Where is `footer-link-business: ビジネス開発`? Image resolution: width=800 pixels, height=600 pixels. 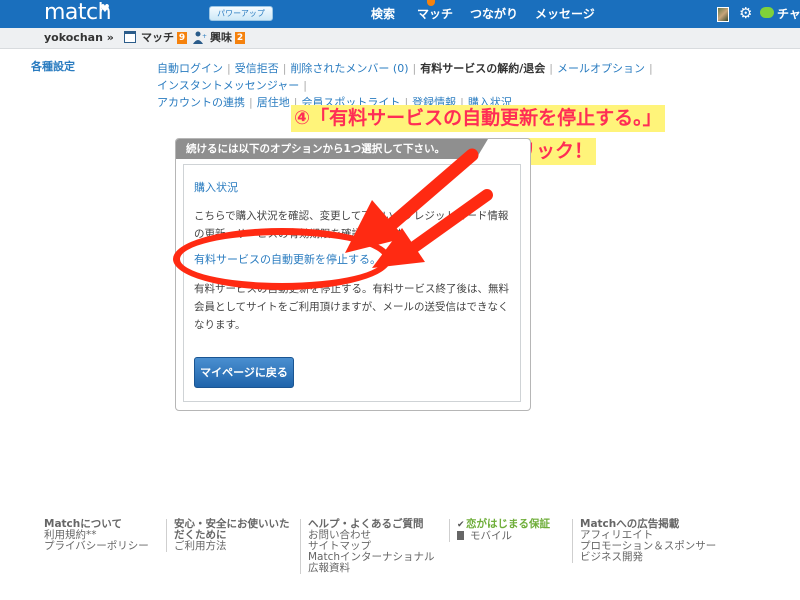
footer-link-business: ビジネス開発 is located at coordinates (648, 557).